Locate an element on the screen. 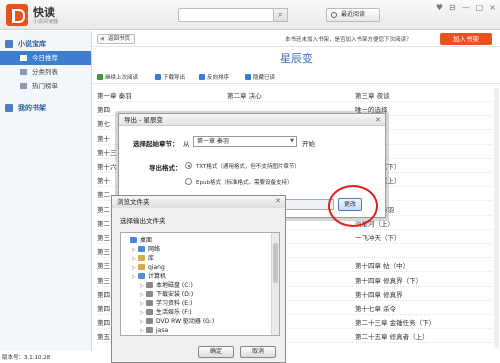 Image resolution: width=500 pixels, height=363 pixels. sidebar-item-categories: 分类列表 is located at coordinates (45, 72).